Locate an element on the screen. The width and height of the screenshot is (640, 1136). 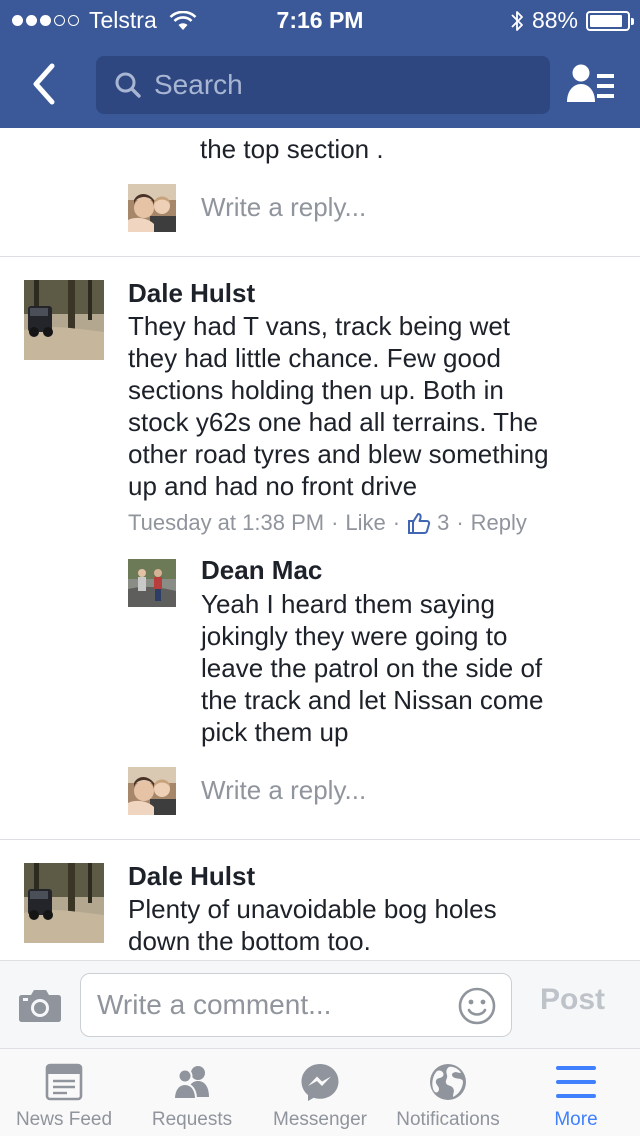
tab-label: More is located at coordinates (576, 1119).